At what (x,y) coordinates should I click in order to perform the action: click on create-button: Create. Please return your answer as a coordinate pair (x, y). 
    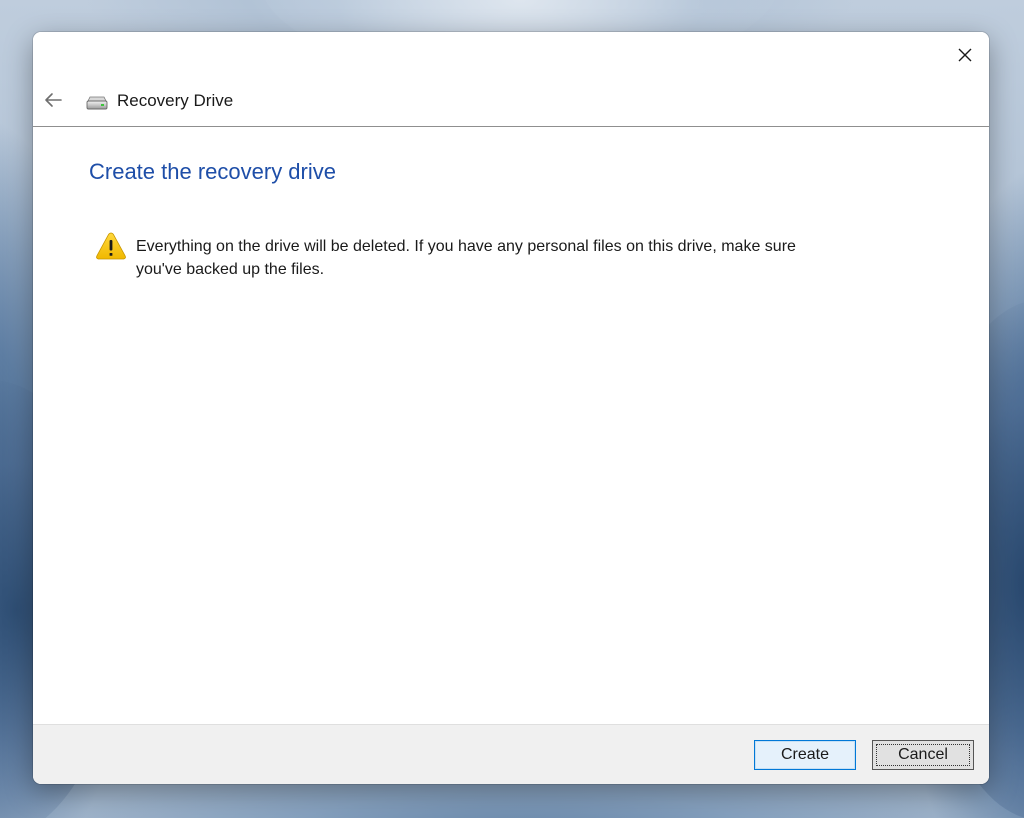
    Looking at the image, I should click on (805, 755).